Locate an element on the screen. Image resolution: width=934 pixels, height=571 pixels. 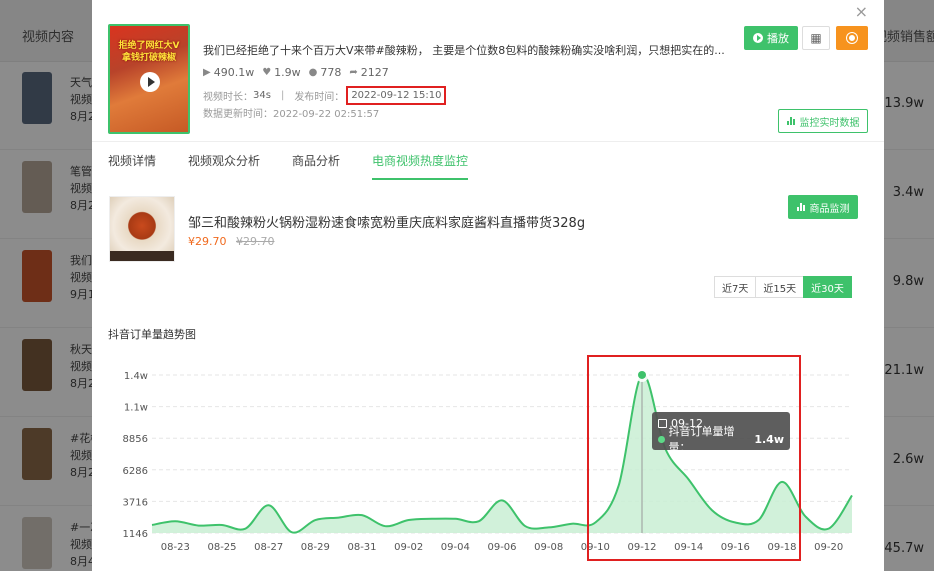
duration-value: 34s is located at coordinates (262, 95).